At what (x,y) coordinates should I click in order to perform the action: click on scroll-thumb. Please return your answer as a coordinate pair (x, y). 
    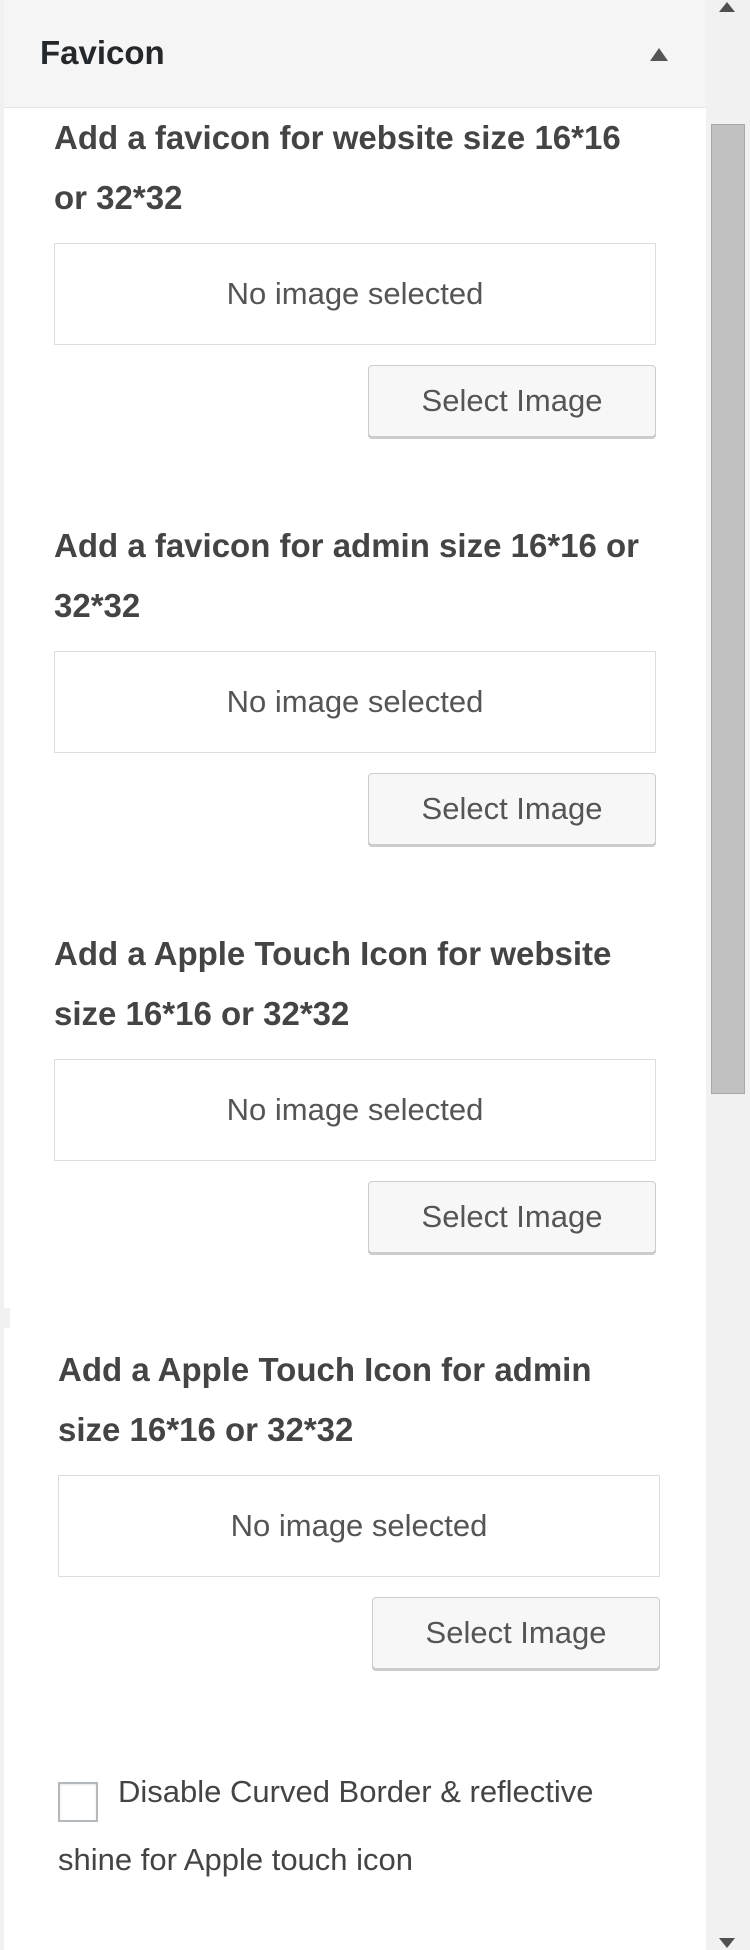
    Looking at the image, I should click on (728, 609).